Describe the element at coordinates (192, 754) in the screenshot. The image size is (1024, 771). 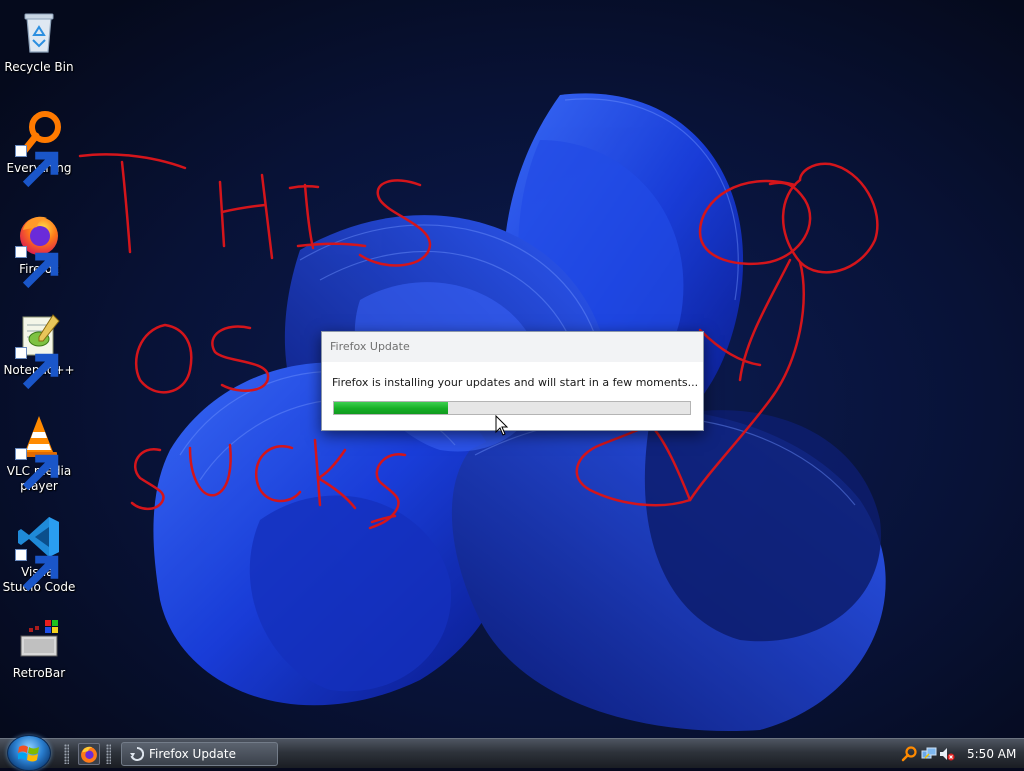
I see `taskbar-button-label: Firefox Update` at that location.